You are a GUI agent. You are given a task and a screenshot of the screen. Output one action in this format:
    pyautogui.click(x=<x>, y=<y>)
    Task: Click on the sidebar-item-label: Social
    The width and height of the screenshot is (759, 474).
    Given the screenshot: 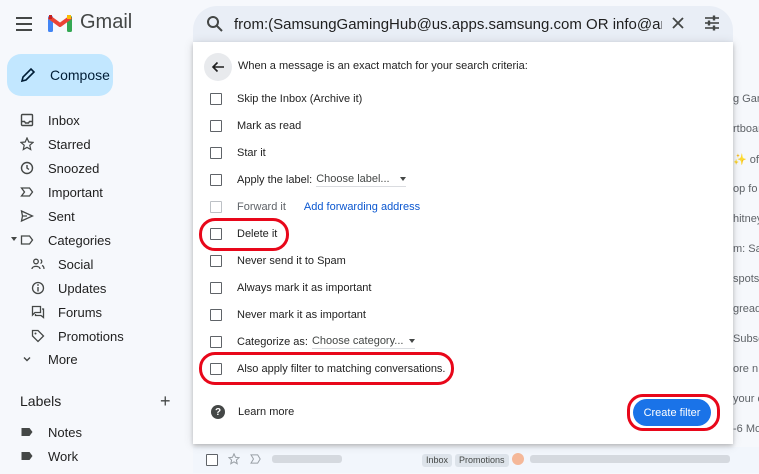 What is the action you would take?
    pyautogui.click(x=76, y=264)
    